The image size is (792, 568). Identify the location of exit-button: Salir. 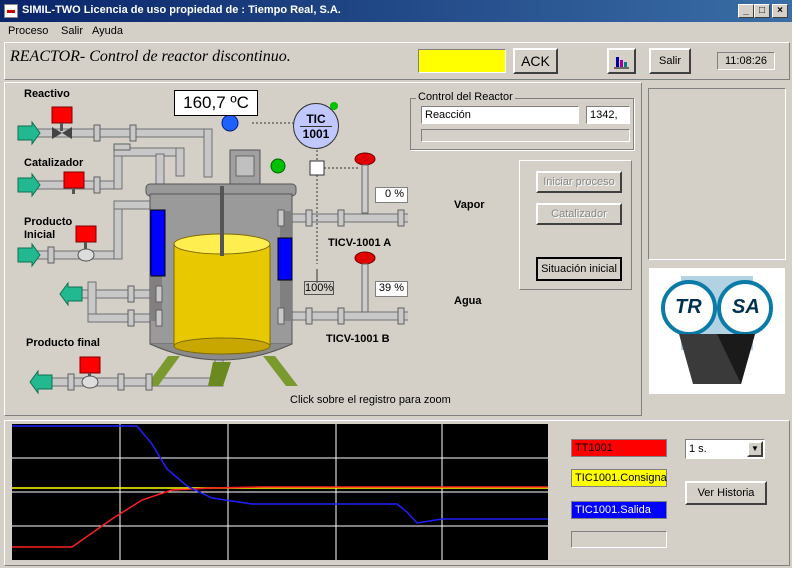
(670, 61).